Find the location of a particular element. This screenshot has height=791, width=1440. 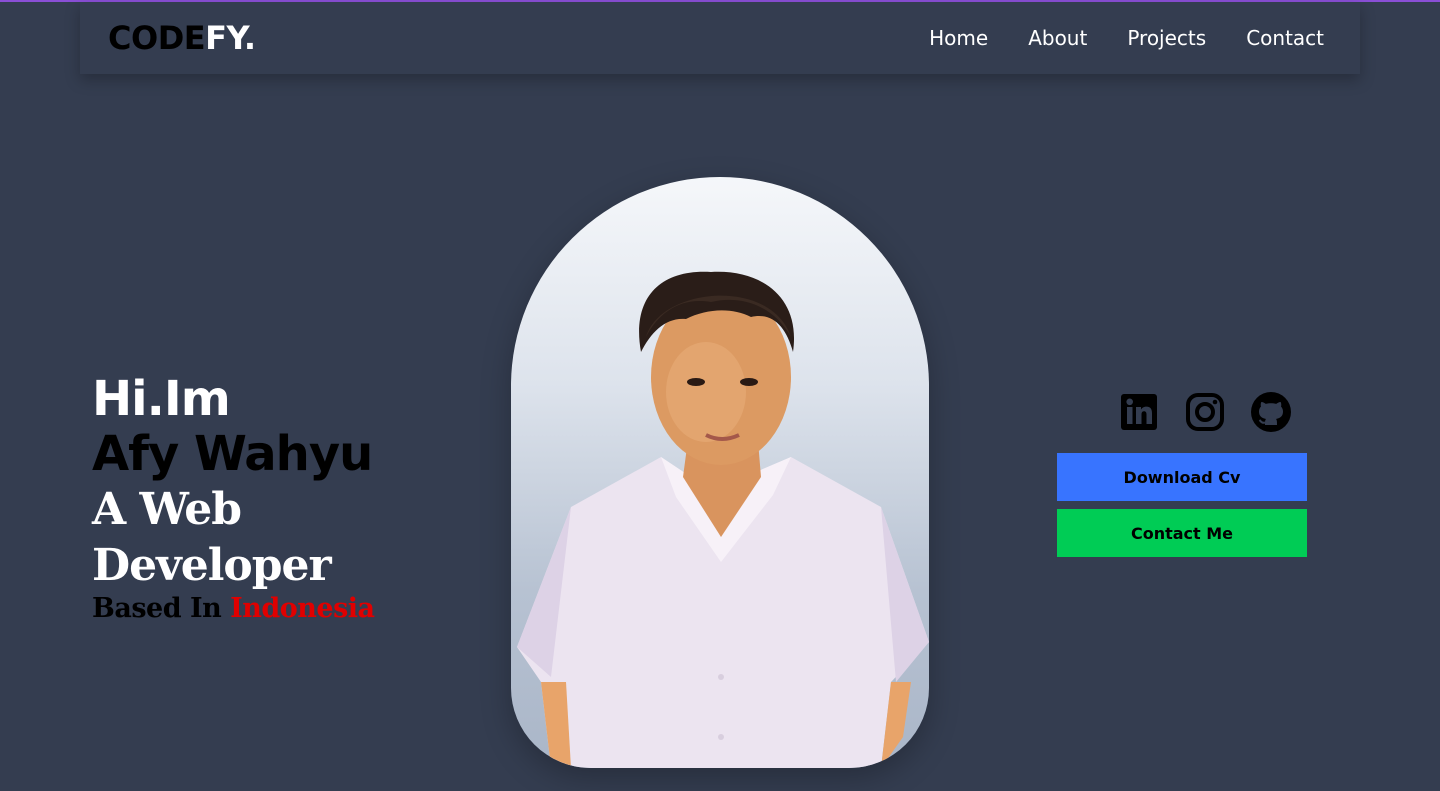

navbar: CODEFY. Home About Projects Contact is located at coordinates (720, 38).